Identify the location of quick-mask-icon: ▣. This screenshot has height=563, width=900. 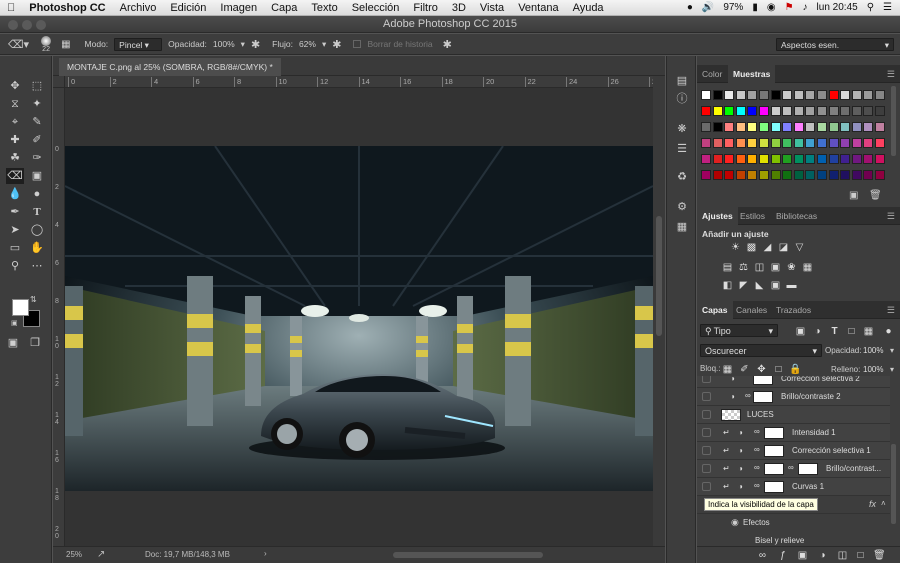
(13, 343).